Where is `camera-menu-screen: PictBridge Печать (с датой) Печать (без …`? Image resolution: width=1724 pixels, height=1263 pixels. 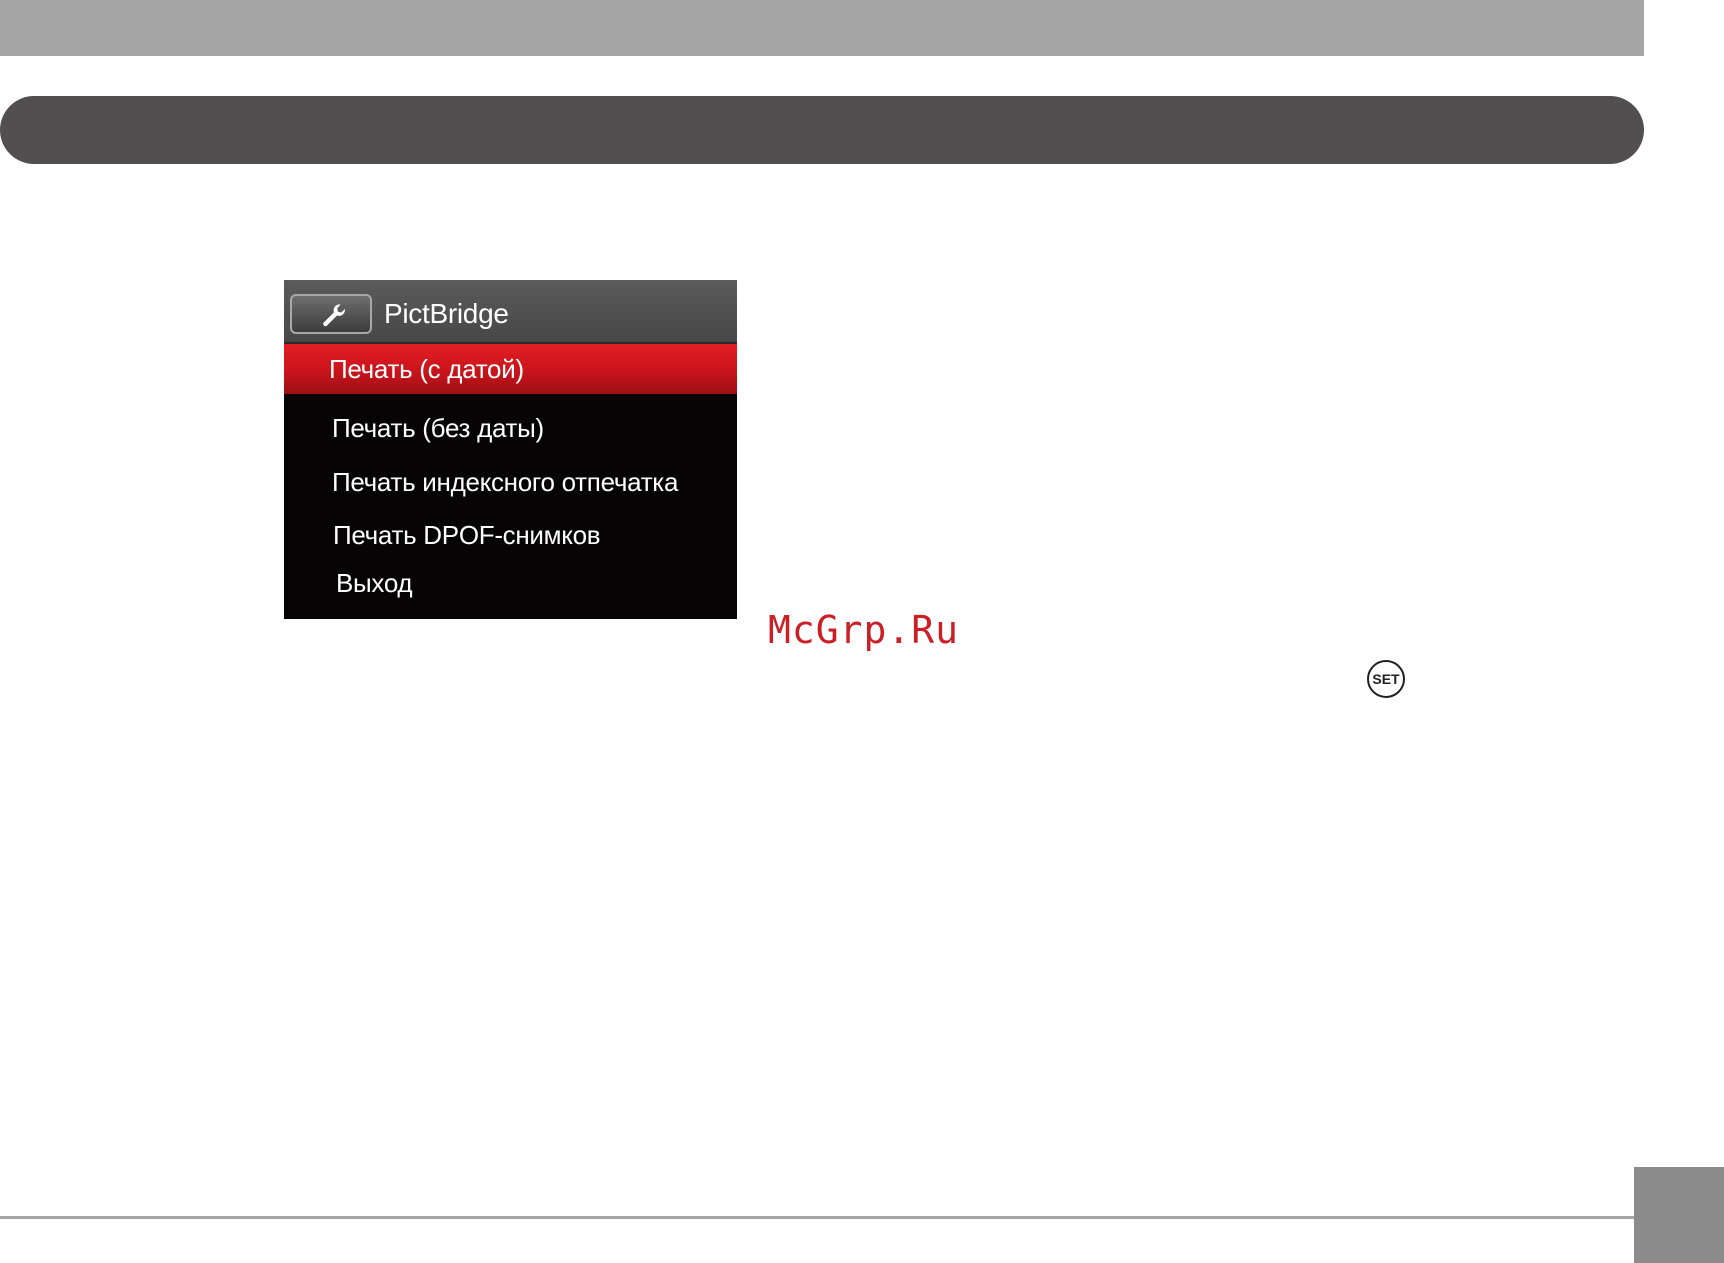 camera-menu-screen: PictBridge Печать (с датой) Печать (без … is located at coordinates (510, 449).